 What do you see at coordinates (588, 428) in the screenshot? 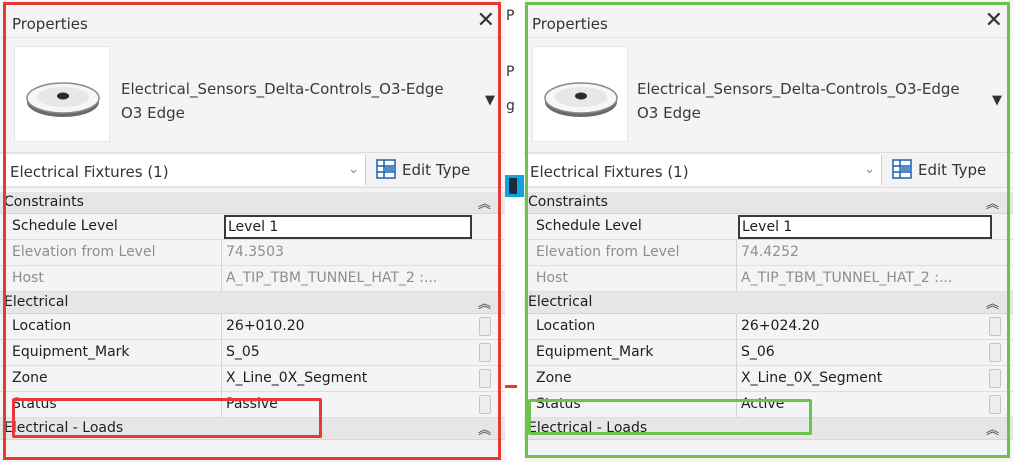
I see `section-label: Electrical - Loads` at bounding box center [588, 428].